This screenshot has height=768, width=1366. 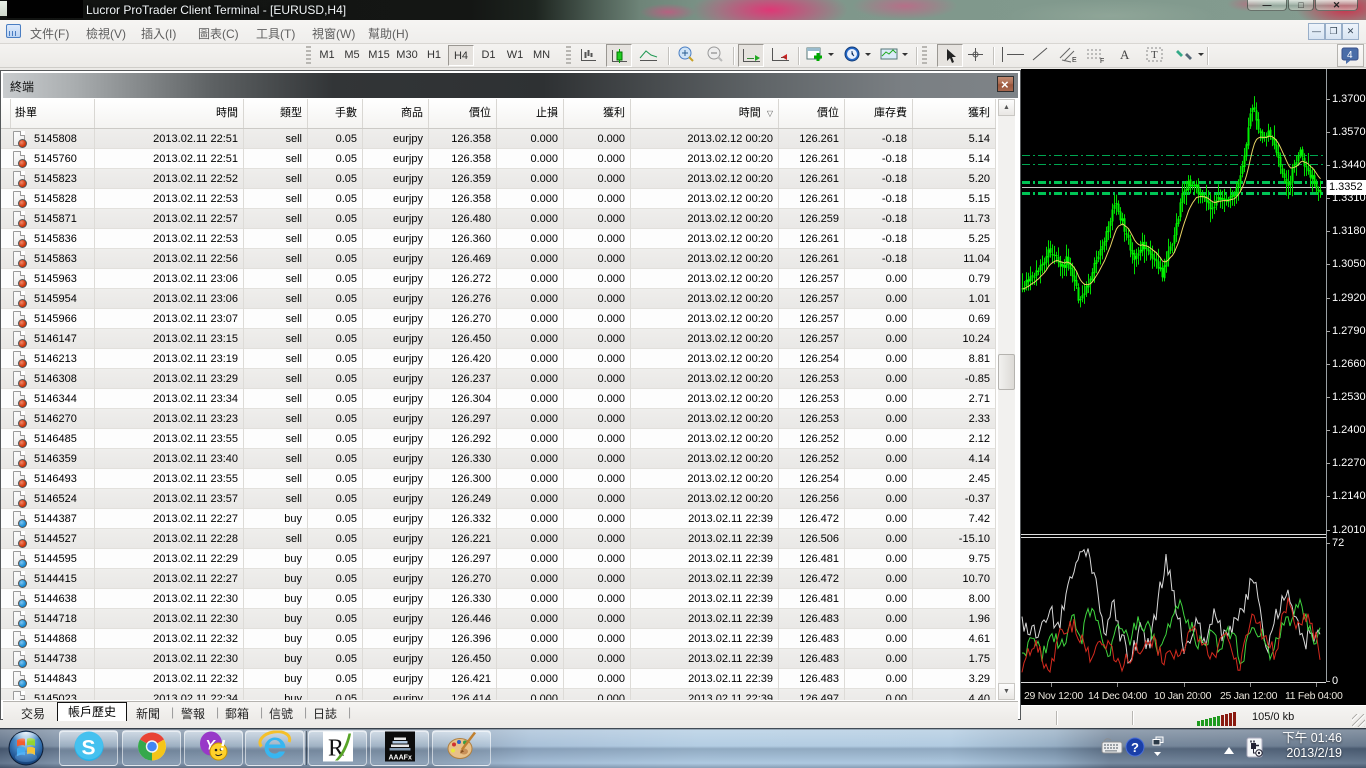 What do you see at coordinates (1350, 55) in the screenshot?
I see `svg-text: 4` at bounding box center [1350, 55].